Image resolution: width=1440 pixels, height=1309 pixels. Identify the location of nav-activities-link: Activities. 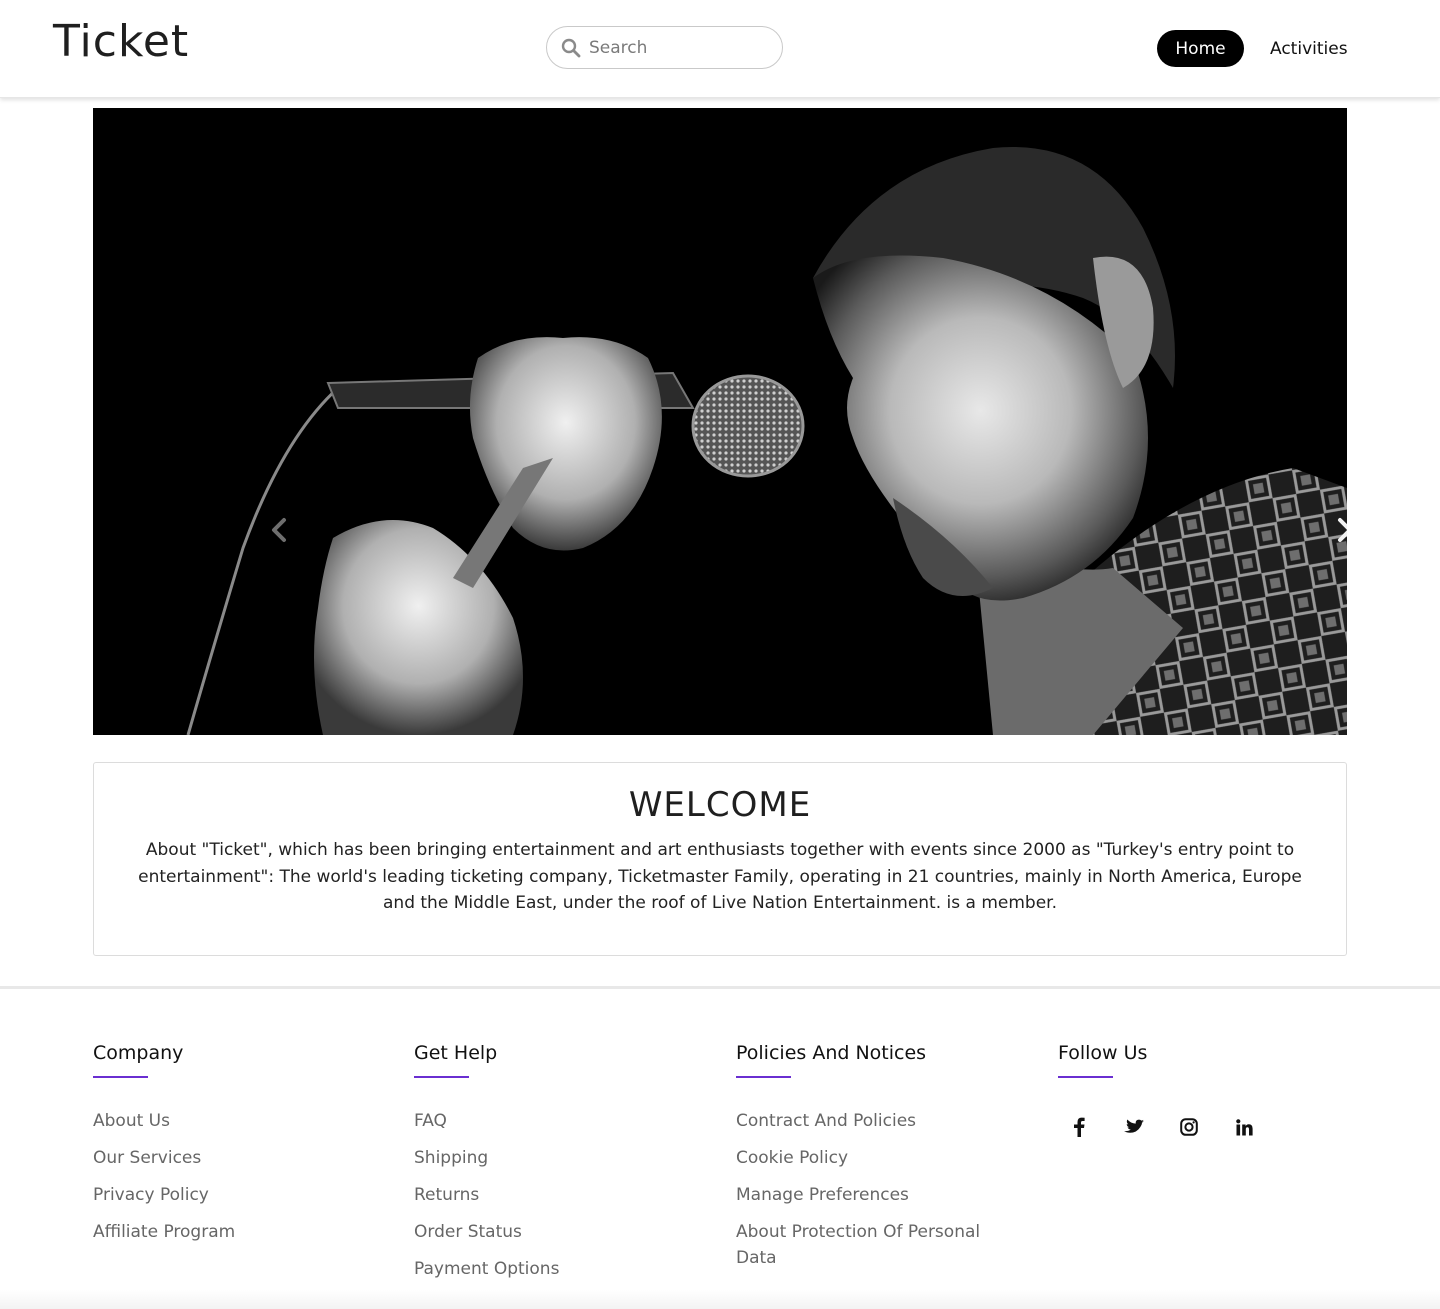
(1309, 48).